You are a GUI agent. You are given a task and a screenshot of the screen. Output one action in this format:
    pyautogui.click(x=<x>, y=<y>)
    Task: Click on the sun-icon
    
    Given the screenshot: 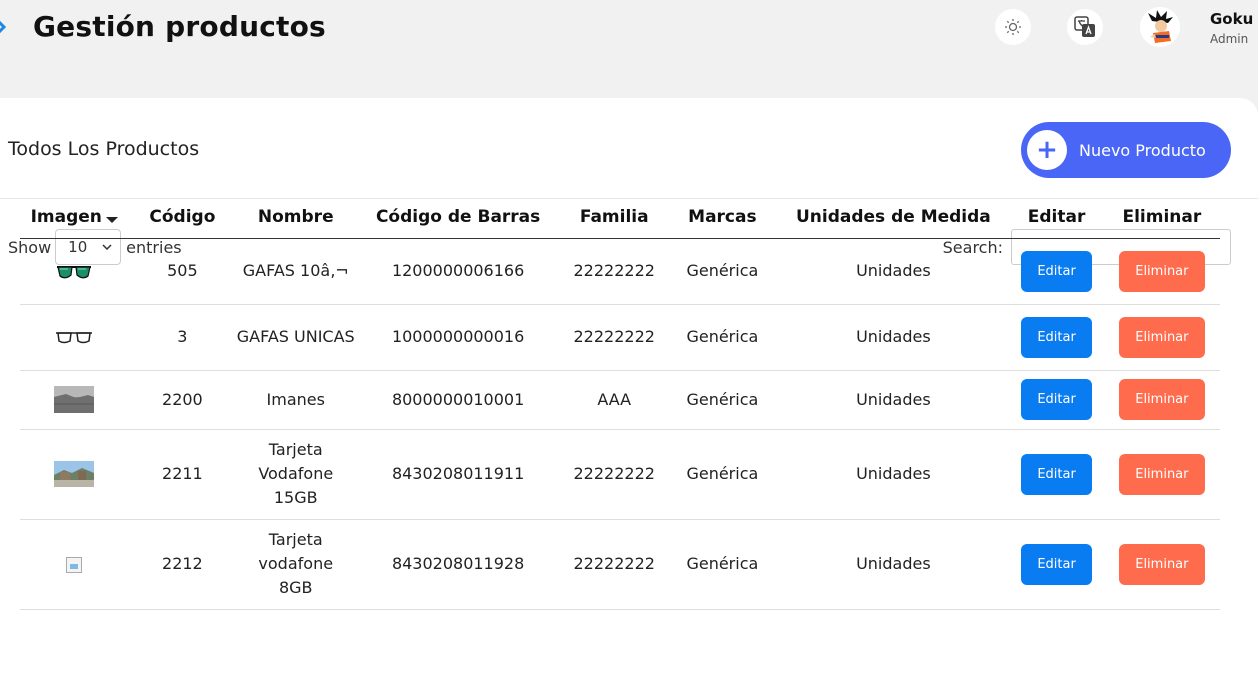 What is the action you would take?
    pyautogui.click(x=1013, y=27)
    